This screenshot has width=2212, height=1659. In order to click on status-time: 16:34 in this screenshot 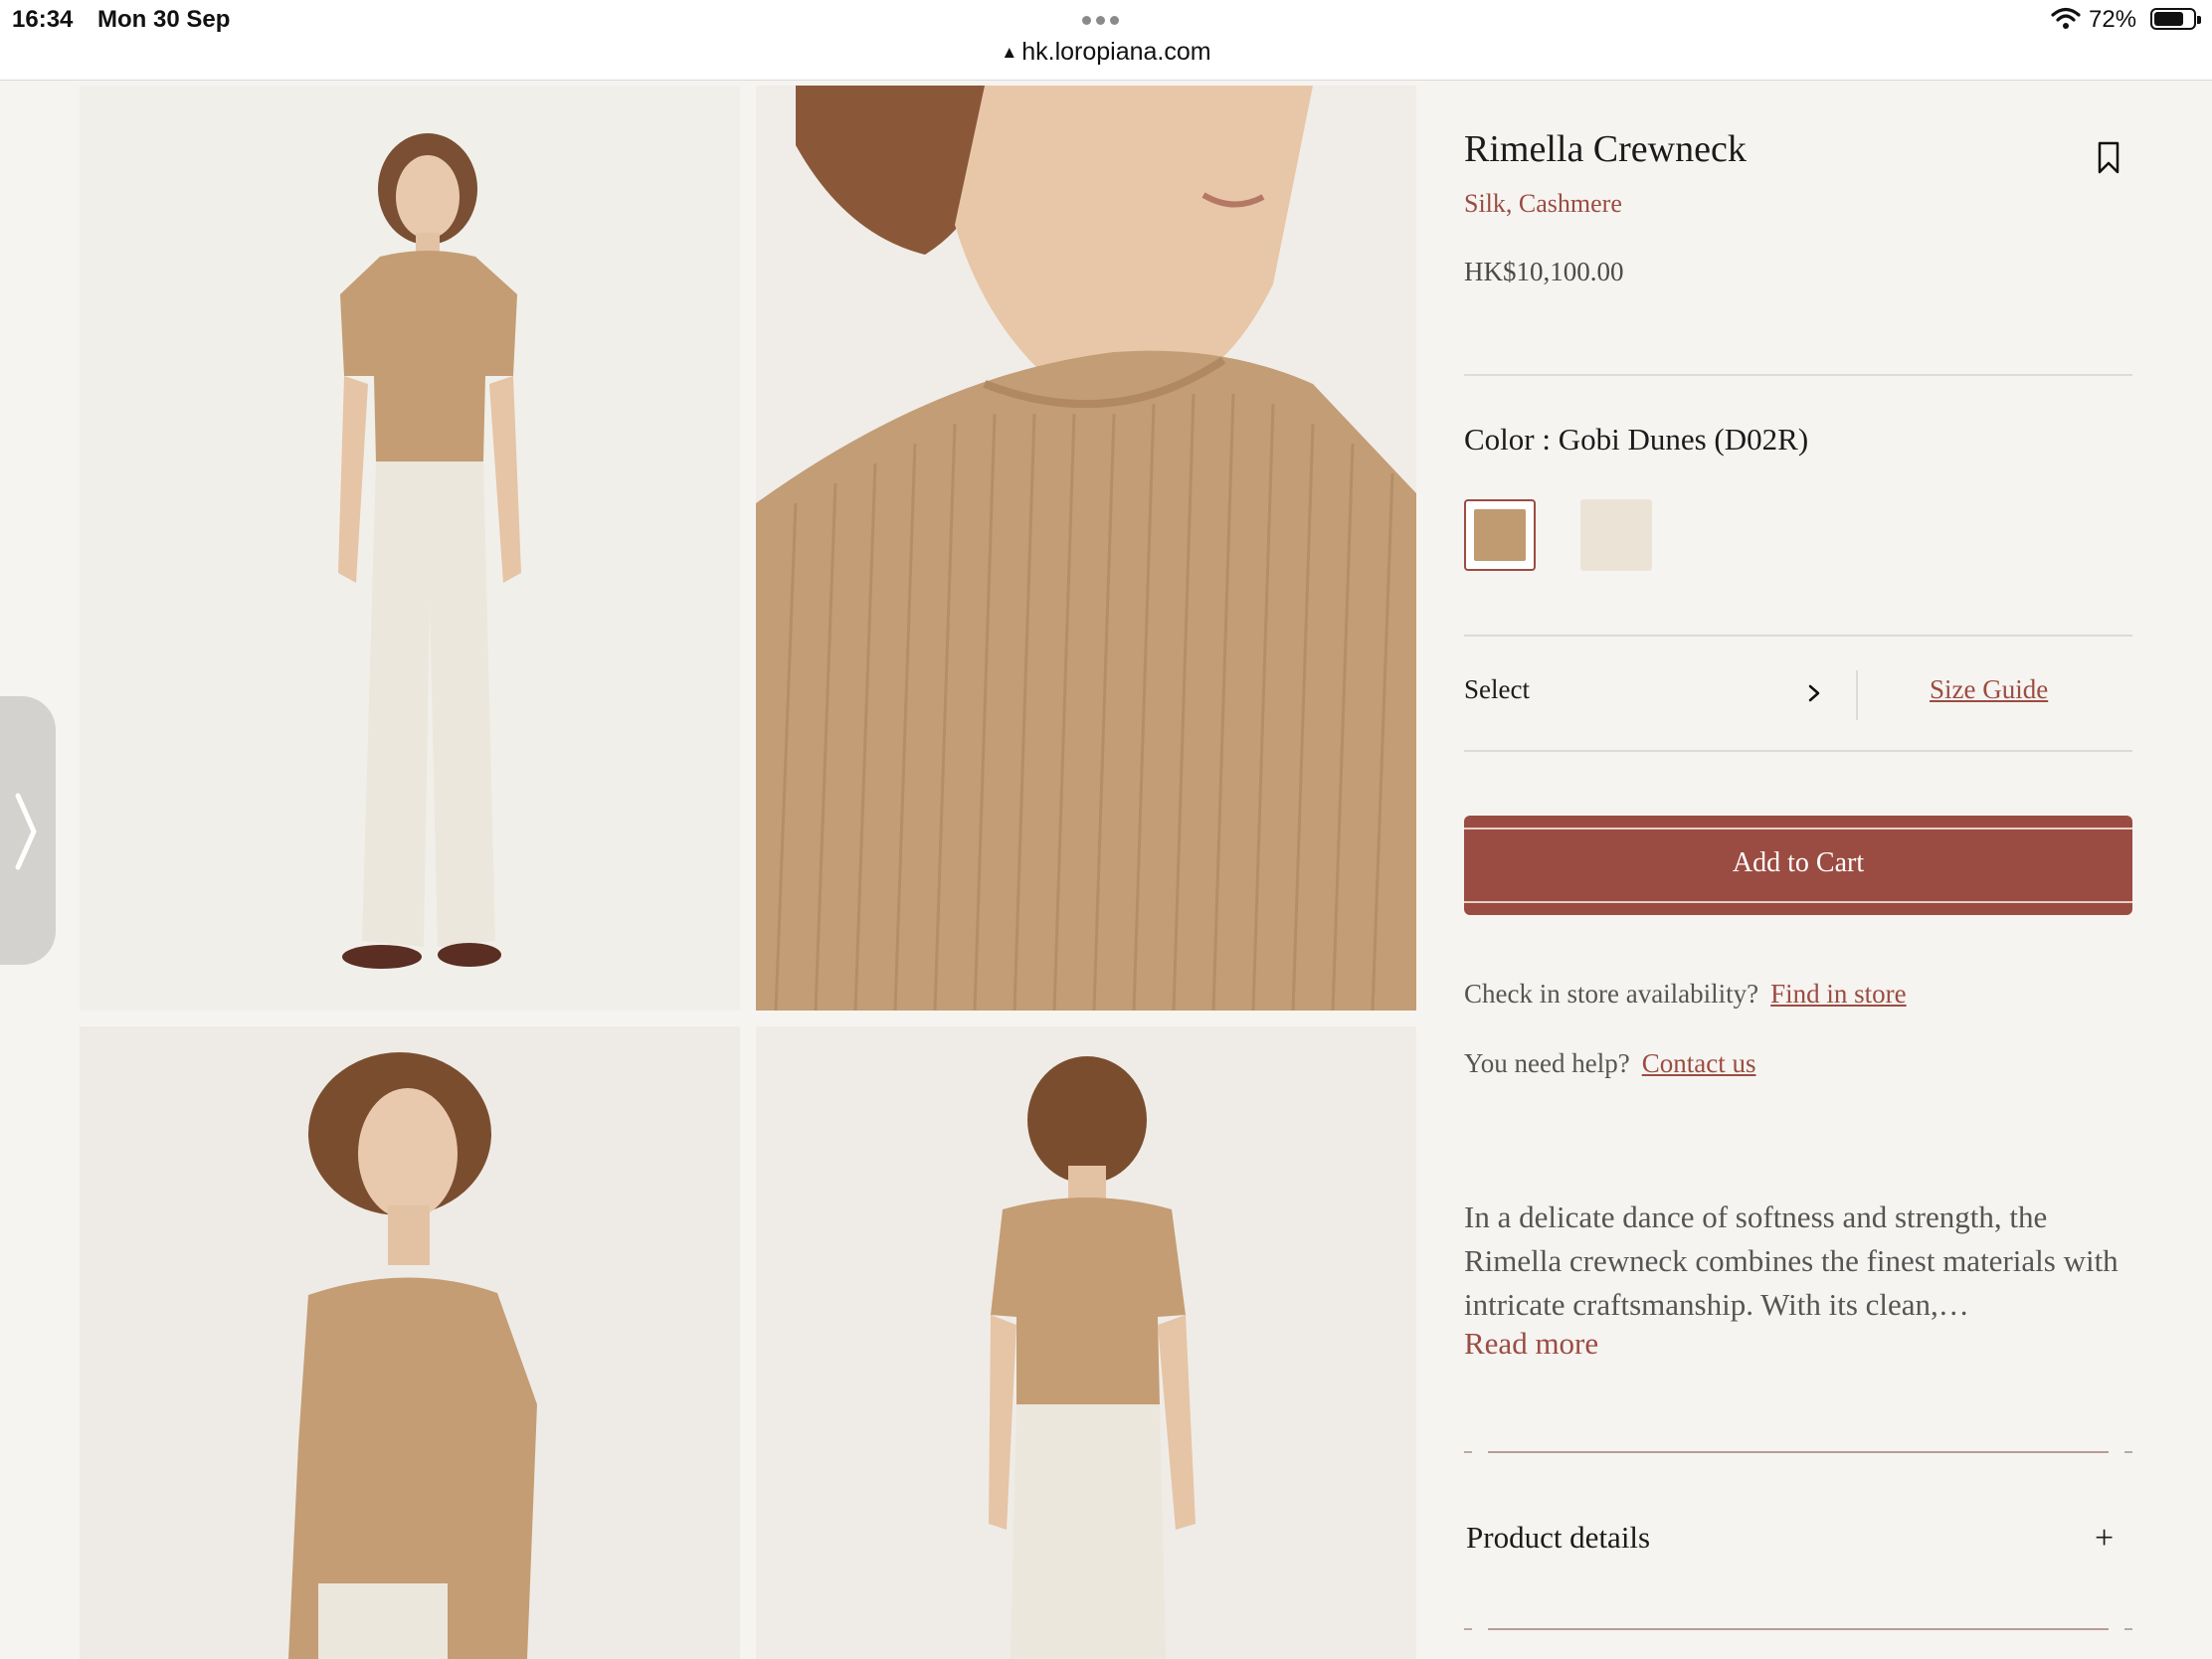, I will do `click(43, 19)`.